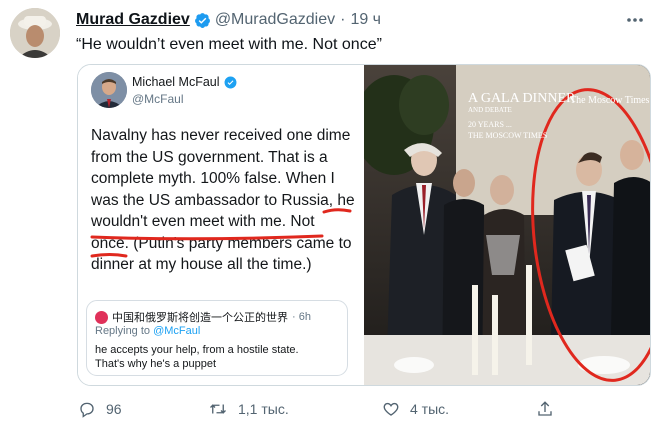 This screenshot has height=434, width=661. What do you see at coordinates (430, 409) in the screenshot?
I see `like-count: 4 тыс.` at bounding box center [430, 409].